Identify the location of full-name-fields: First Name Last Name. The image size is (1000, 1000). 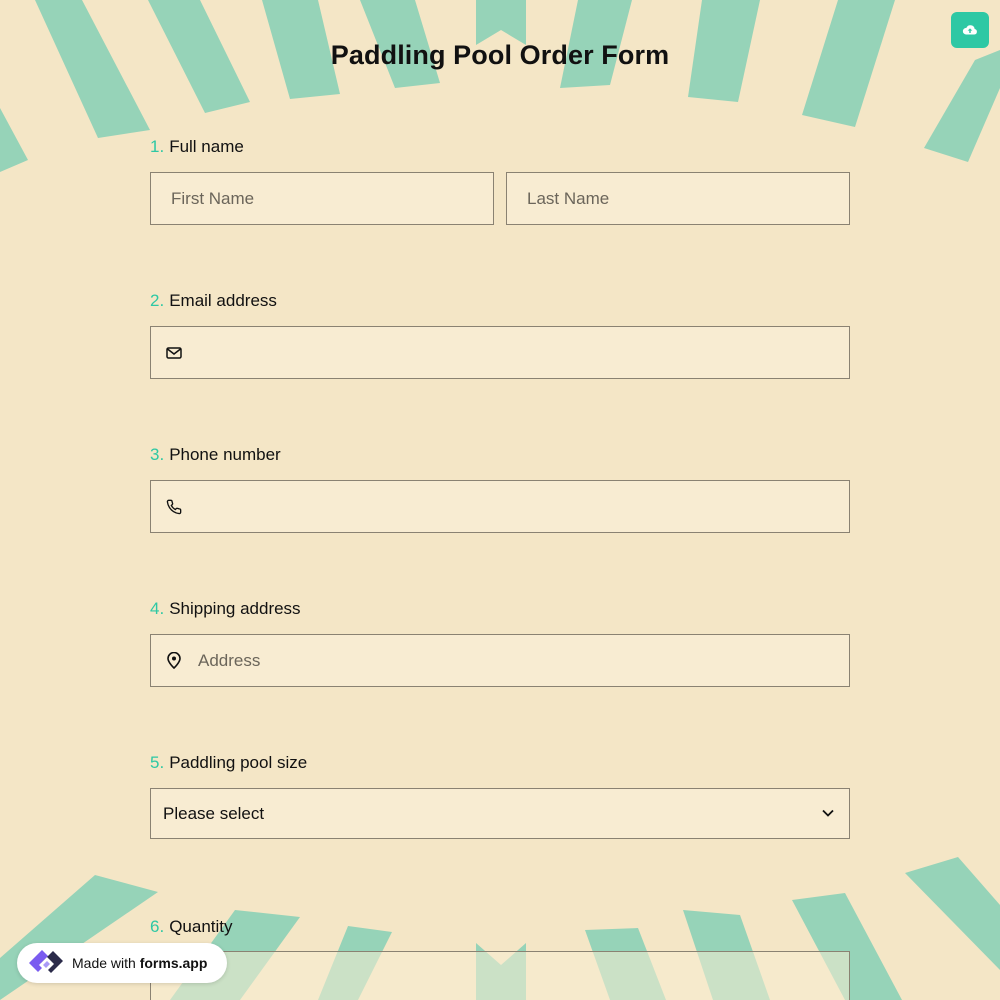
(500, 198).